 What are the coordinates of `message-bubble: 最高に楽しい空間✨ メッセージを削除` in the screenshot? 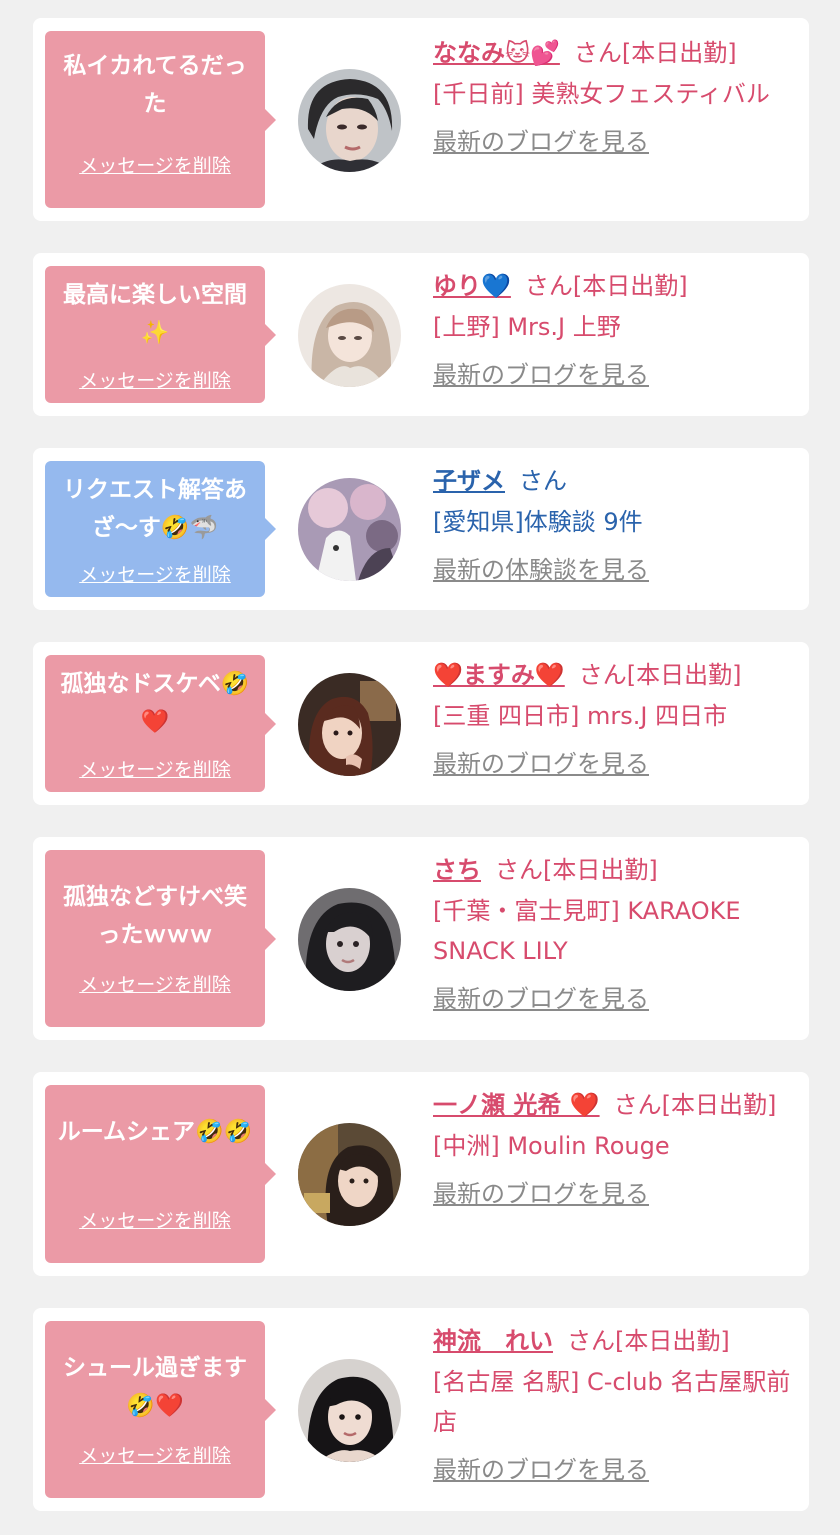 It's located at (160, 334).